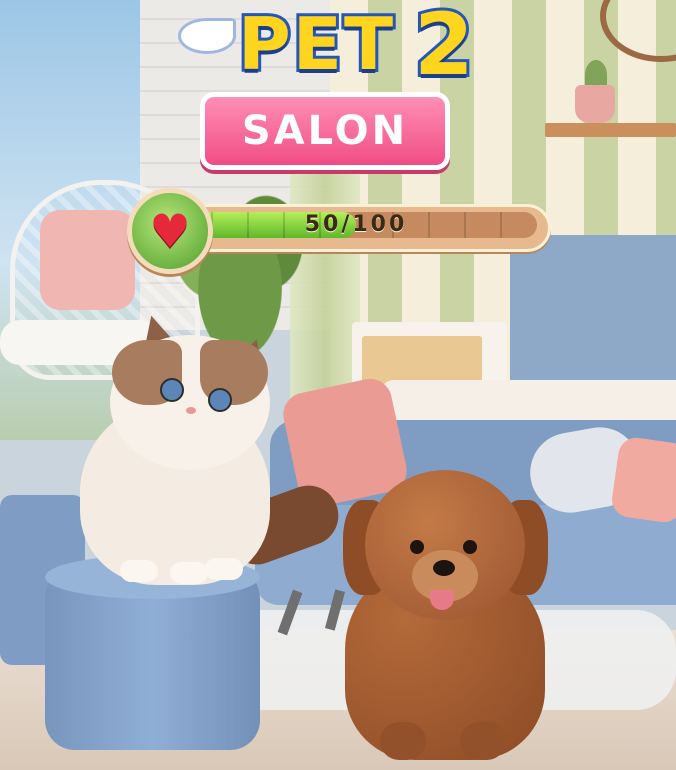 The width and height of the screenshot is (676, 770). What do you see at coordinates (191, 410) in the screenshot?
I see `cat-nose` at bounding box center [191, 410].